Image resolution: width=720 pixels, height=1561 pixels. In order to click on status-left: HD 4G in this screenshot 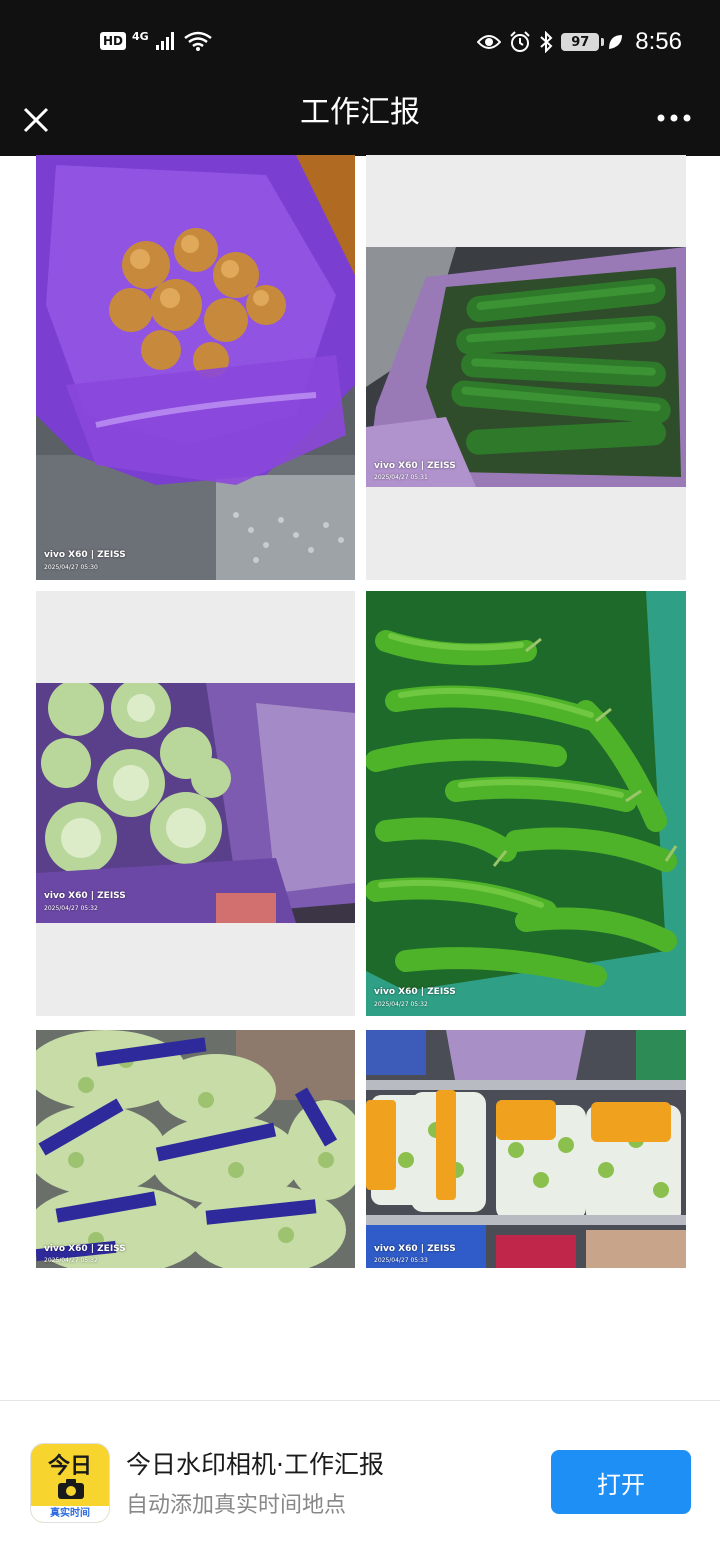, I will do `click(156, 41)`.